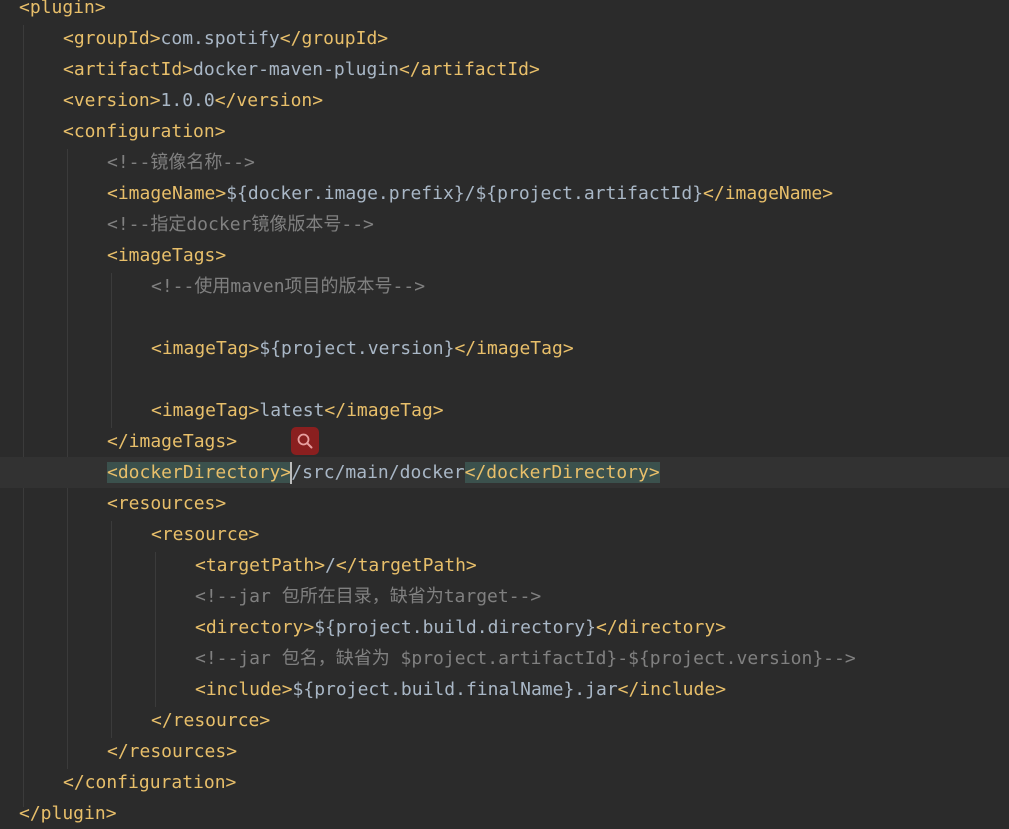 The width and height of the screenshot is (1009, 829). Describe the element at coordinates (260, 565) in the screenshot. I see `xml-tag: <targetPath>` at that location.